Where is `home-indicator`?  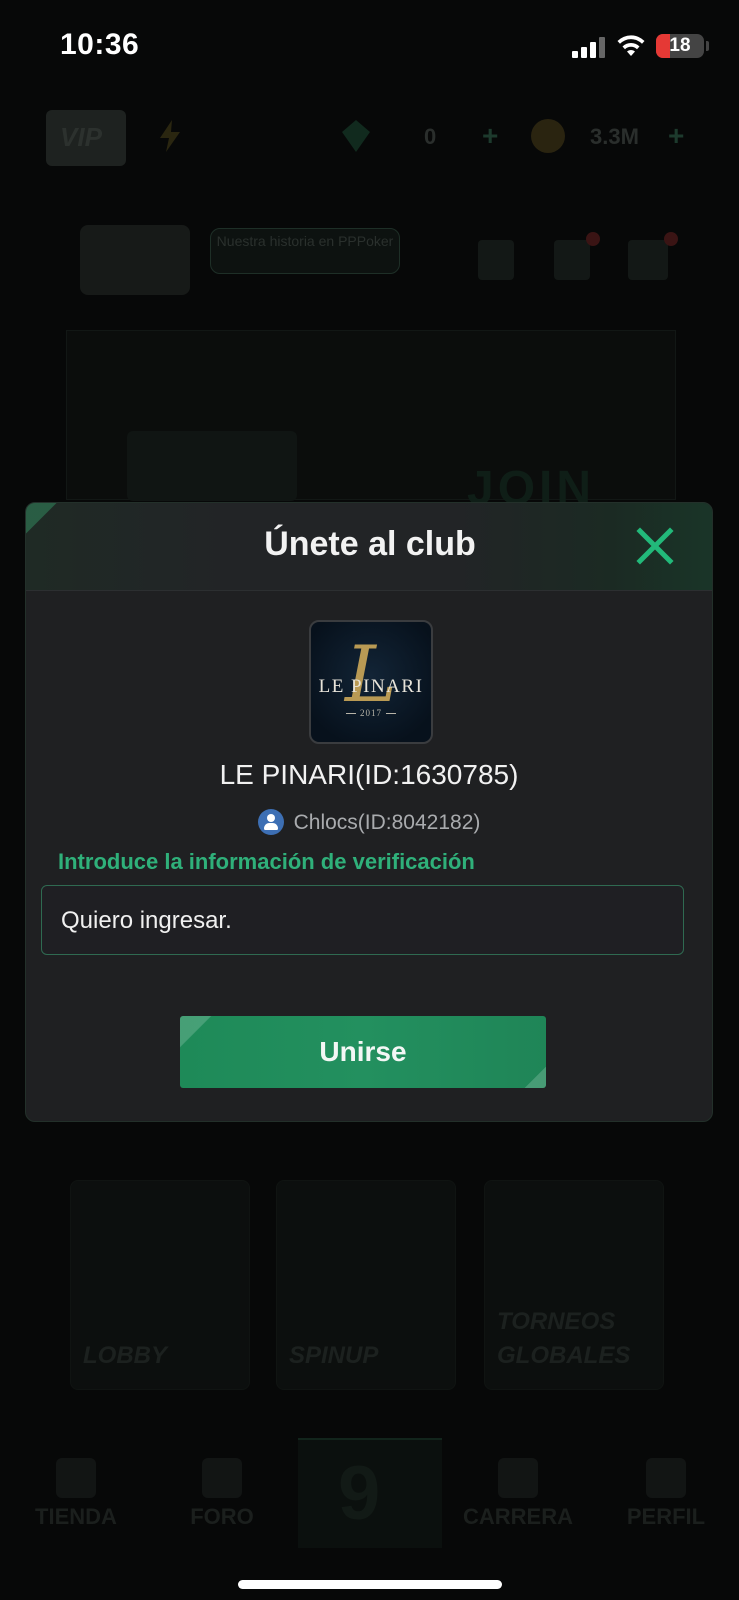
home-indicator is located at coordinates (370, 1584).